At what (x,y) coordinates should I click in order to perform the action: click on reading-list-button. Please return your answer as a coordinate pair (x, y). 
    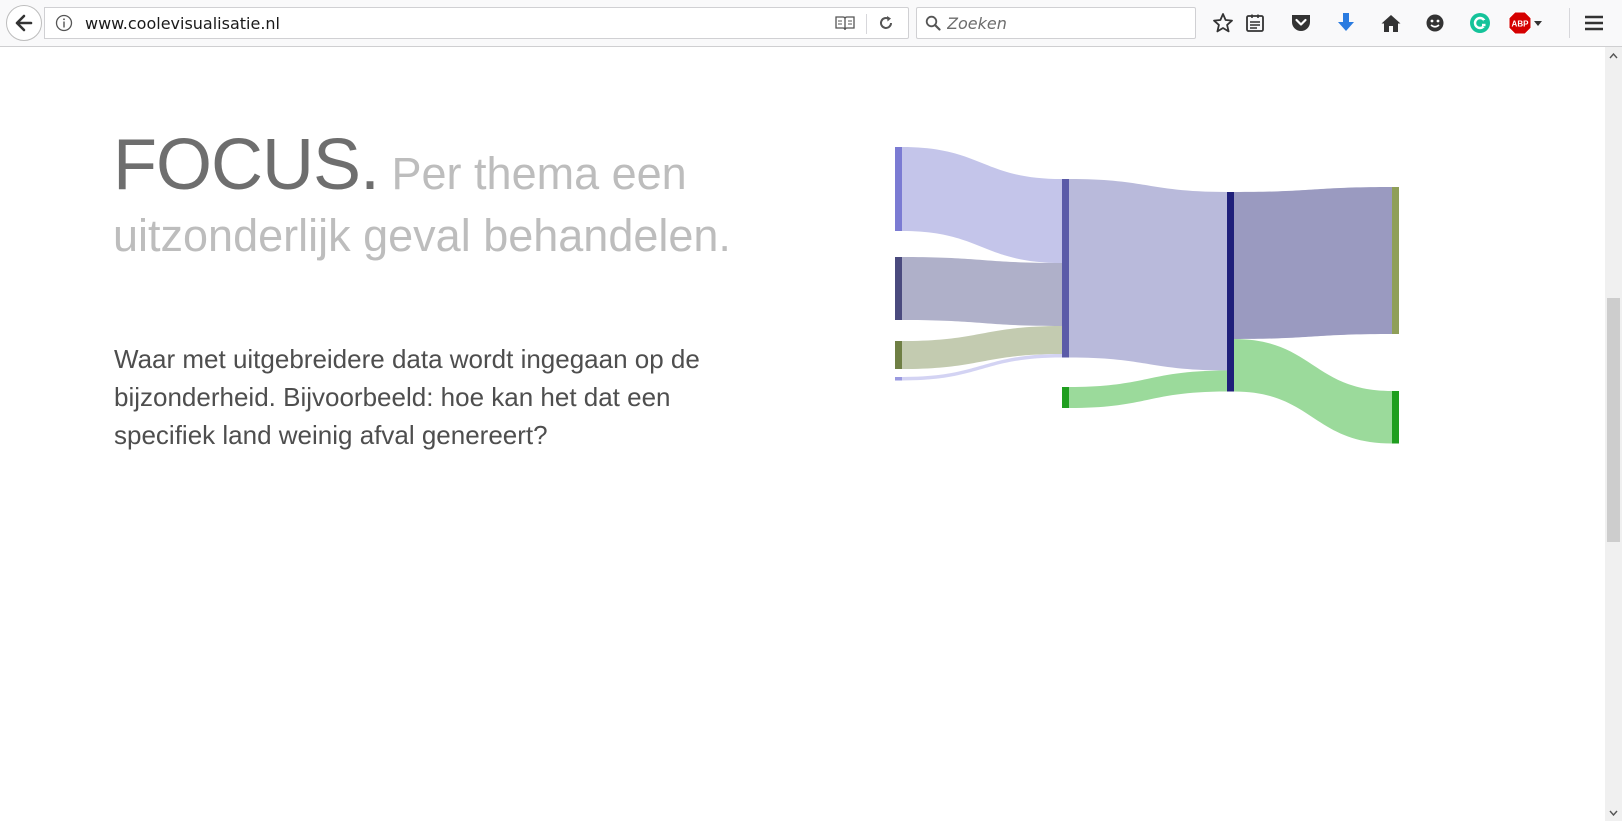
    Looking at the image, I should click on (1255, 23).